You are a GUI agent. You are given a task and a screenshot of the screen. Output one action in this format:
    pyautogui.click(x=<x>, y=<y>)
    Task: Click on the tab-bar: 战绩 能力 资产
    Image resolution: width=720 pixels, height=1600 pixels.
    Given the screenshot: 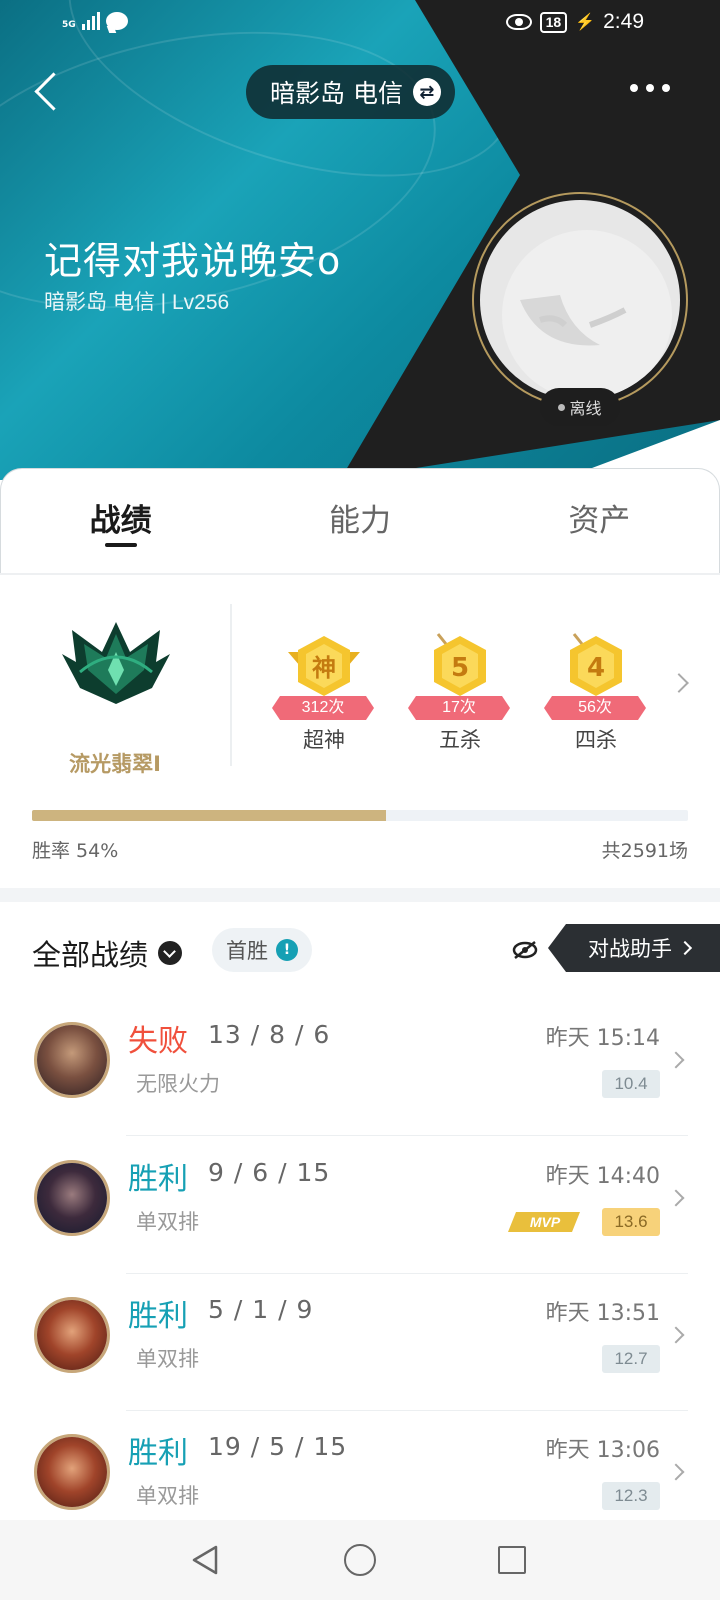 What is the action you would take?
    pyautogui.click(x=360, y=521)
    